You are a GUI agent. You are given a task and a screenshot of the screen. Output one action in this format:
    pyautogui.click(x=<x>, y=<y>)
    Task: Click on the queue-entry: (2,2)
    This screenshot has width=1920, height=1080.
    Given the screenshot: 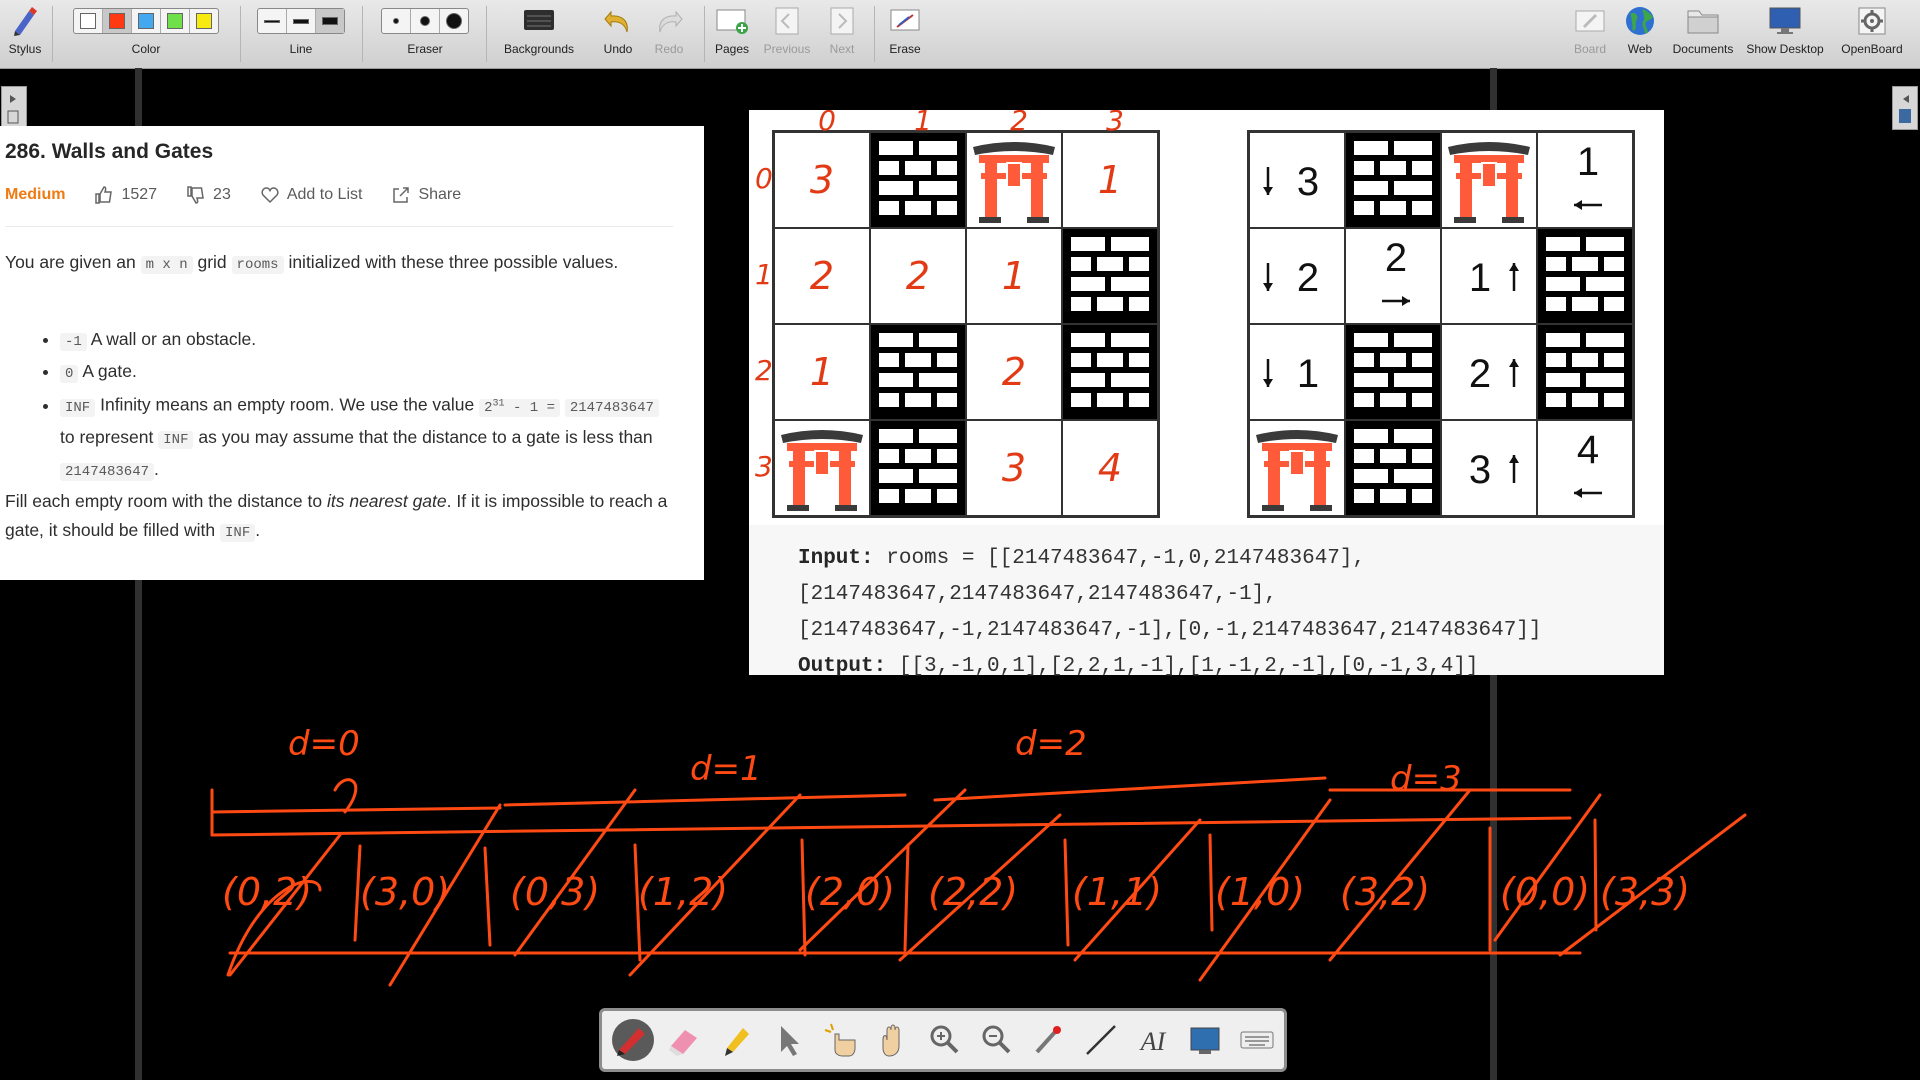 What is the action you would take?
    pyautogui.click(x=973, y=892)
    